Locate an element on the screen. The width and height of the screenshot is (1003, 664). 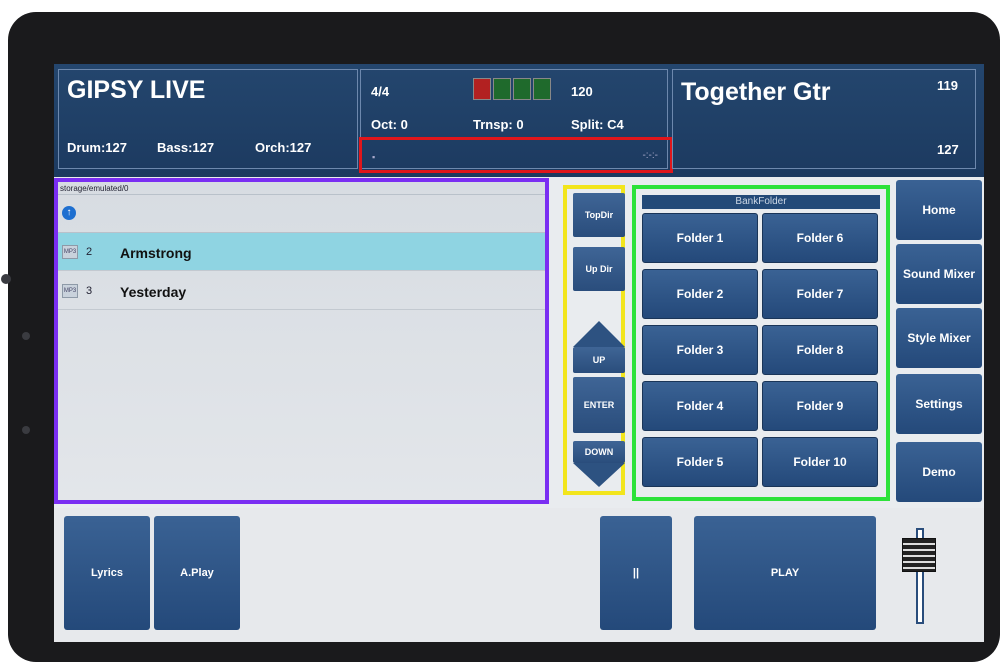
folder-6-button: Folder 6 is located at coordinates (820, 238).